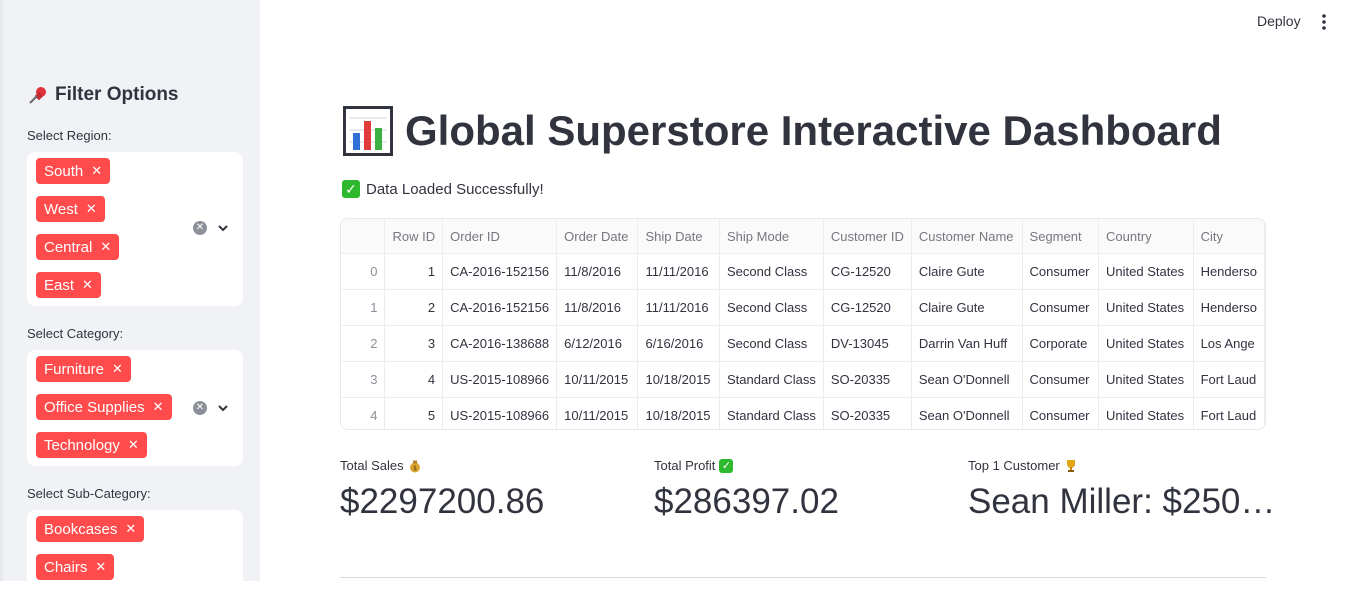  What do you see at coordinates (75, 567) in the screenshot?
I see `tag-chairs: Chairs ✕` at bounding box center [75, 567].